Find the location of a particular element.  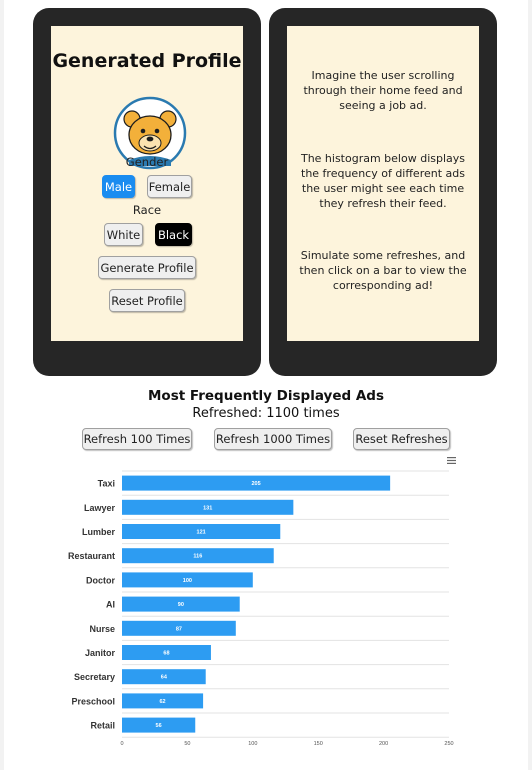

x-tick-label: 200 is located at coordinates (383, 744).